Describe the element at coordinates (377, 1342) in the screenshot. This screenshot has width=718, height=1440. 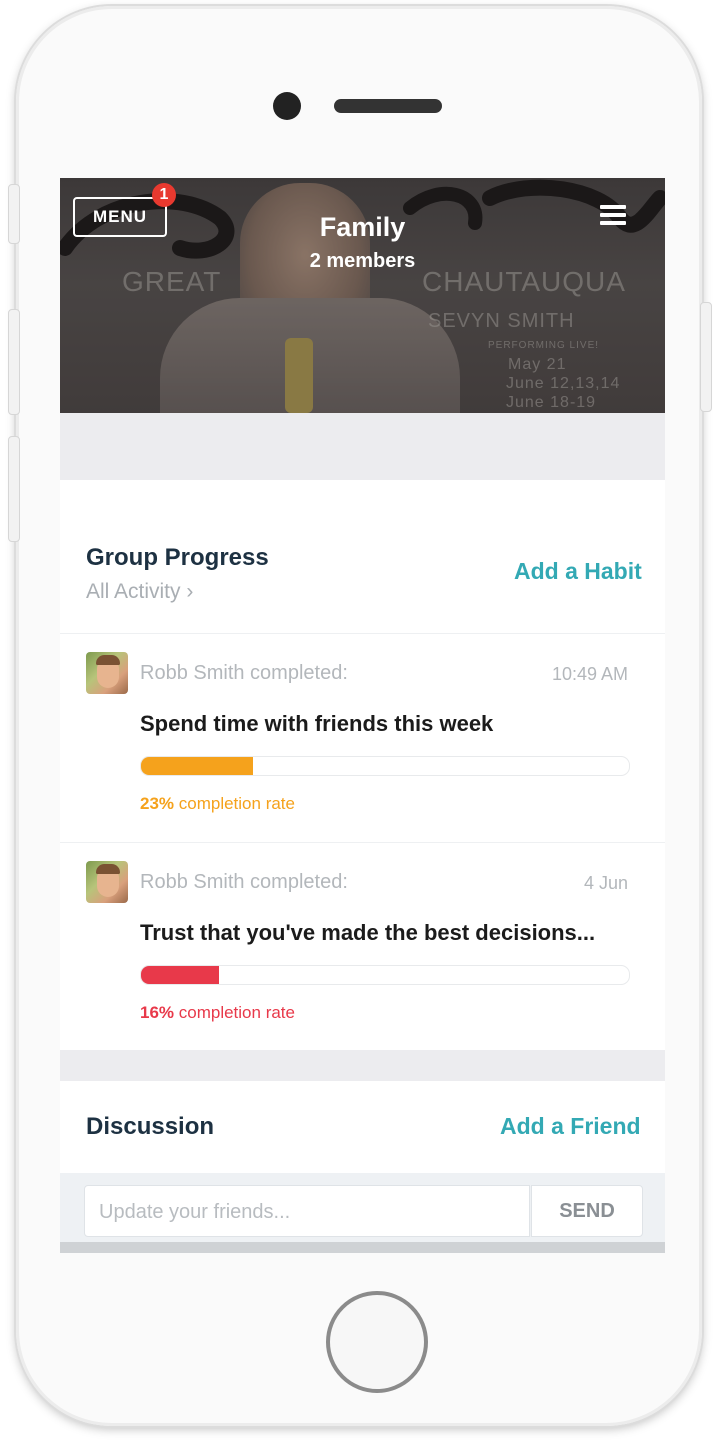
I see `home-button` at that location.